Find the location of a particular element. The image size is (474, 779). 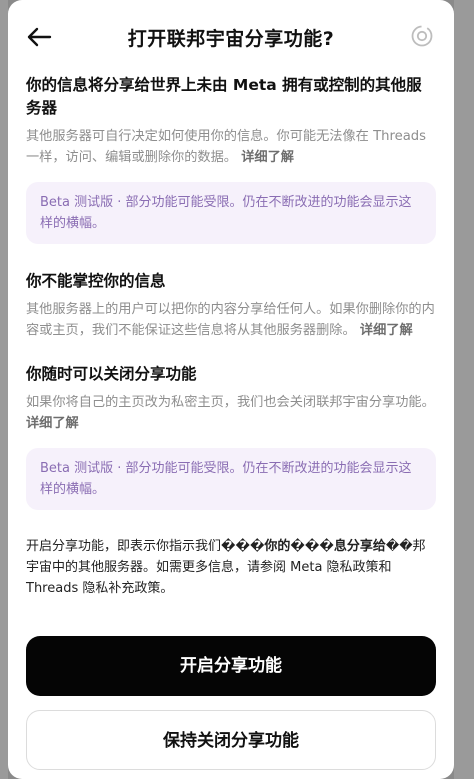

section-title: 你随时可以关闭分享功能 is located at coordinates (111, 374).